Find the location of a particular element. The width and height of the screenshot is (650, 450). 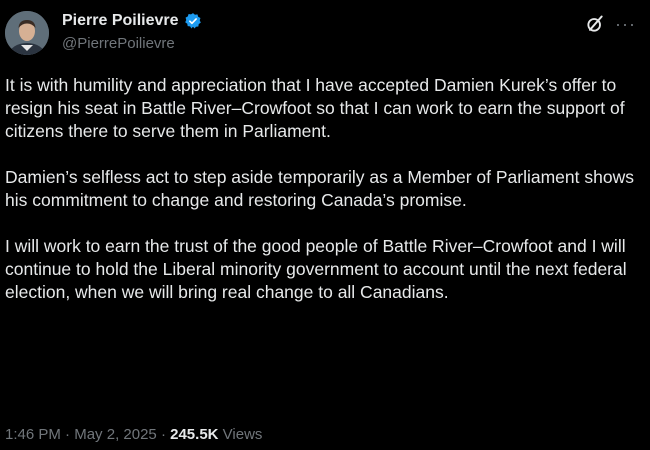

avatar is located at coordinates (27, 33).